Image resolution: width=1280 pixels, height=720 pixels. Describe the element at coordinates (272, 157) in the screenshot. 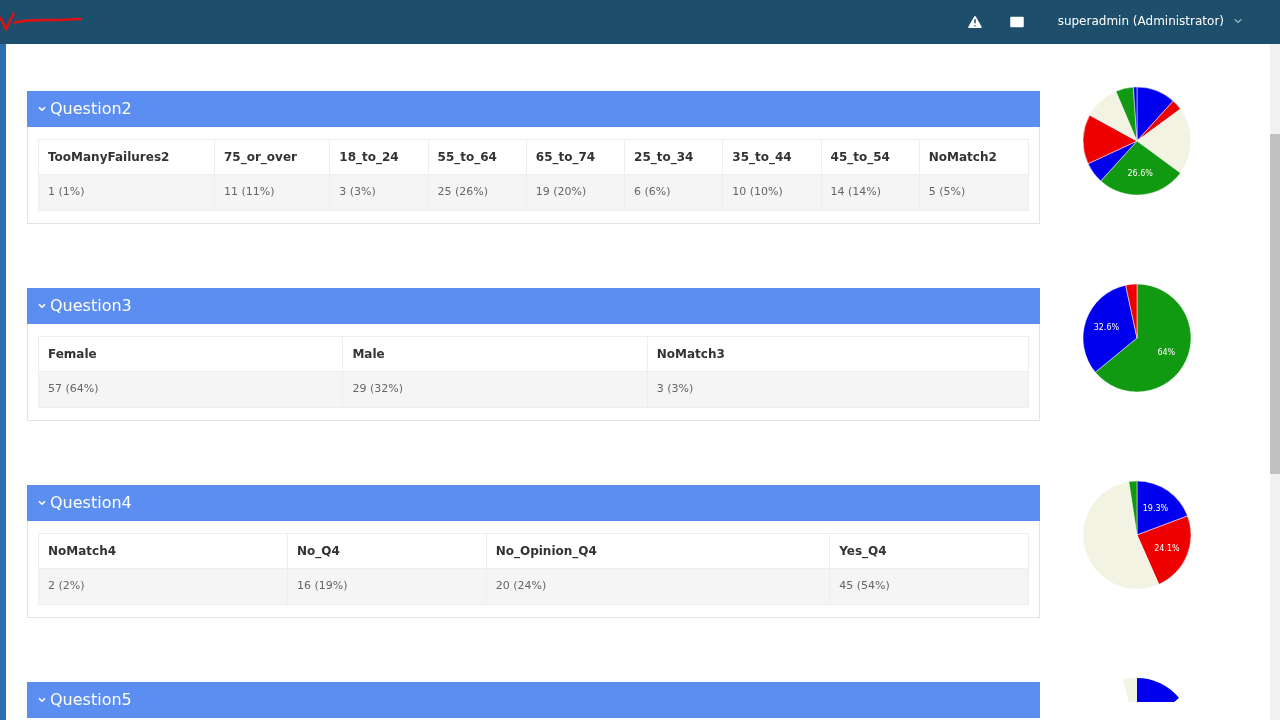

I see `column-heading: 75_or_over` at that location.